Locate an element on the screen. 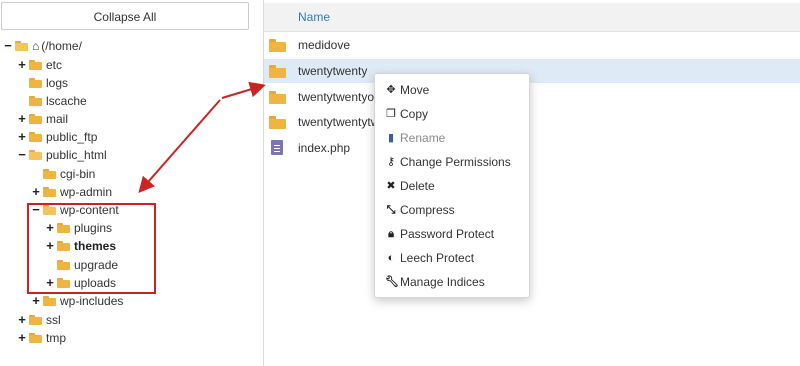 Image resolution: width=800 pixels, height=366 pixels. file-name: twentytwentyor is located at coordinates (338, 97).